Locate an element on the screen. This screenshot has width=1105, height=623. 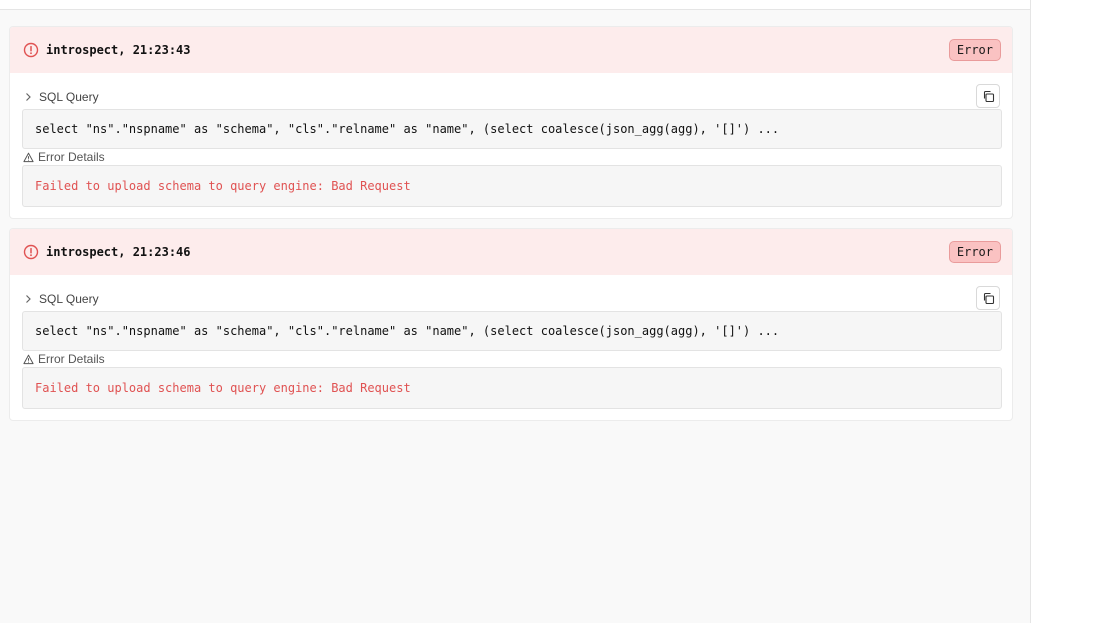
panel-top-strip is located at coordinates (515, 5).